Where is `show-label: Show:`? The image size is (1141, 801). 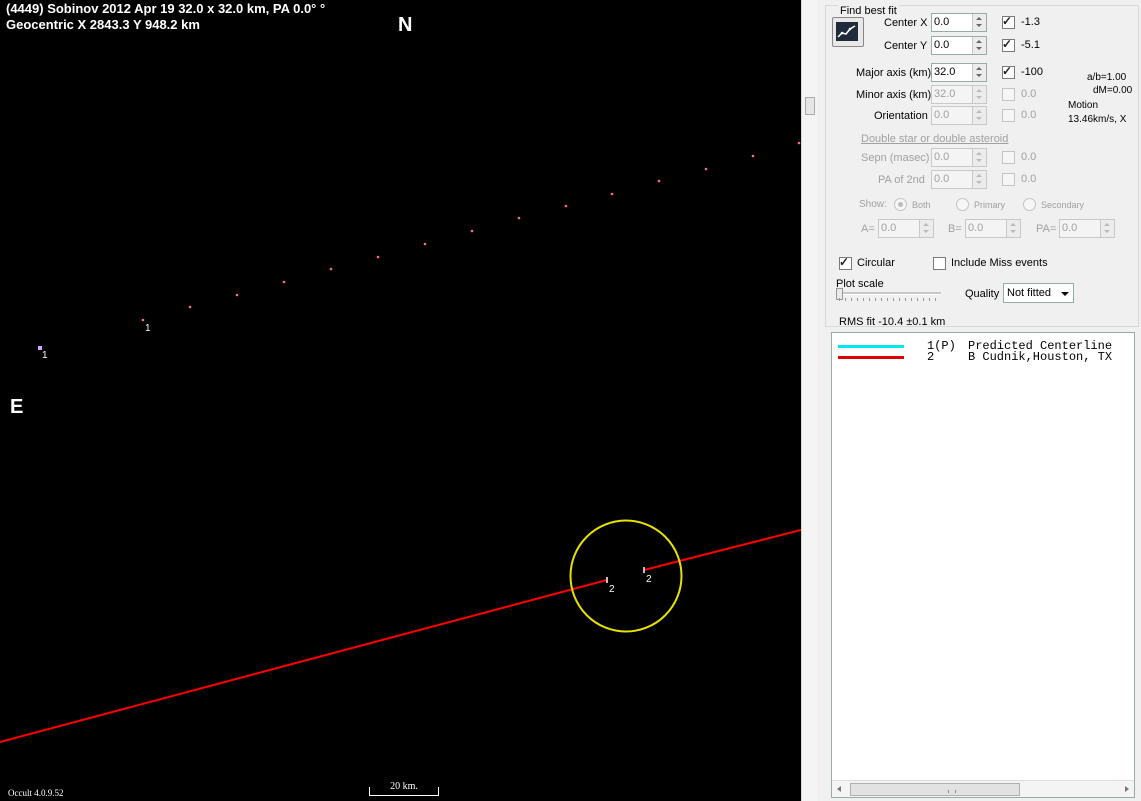
show-label: Show: is located at coordinates (873, 204).